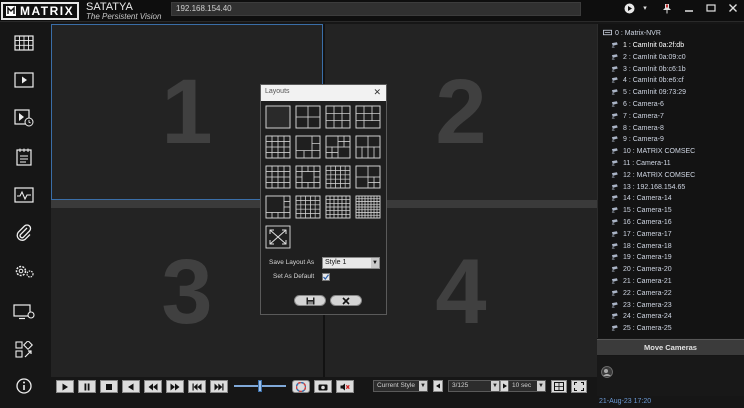 The height and width of the screenshot is (408, 744). What do you see at coordinates (637, 116) in the screenshot?
I see `camera-list-item: 7 : Camera-7` at bounding box center [637, 116].